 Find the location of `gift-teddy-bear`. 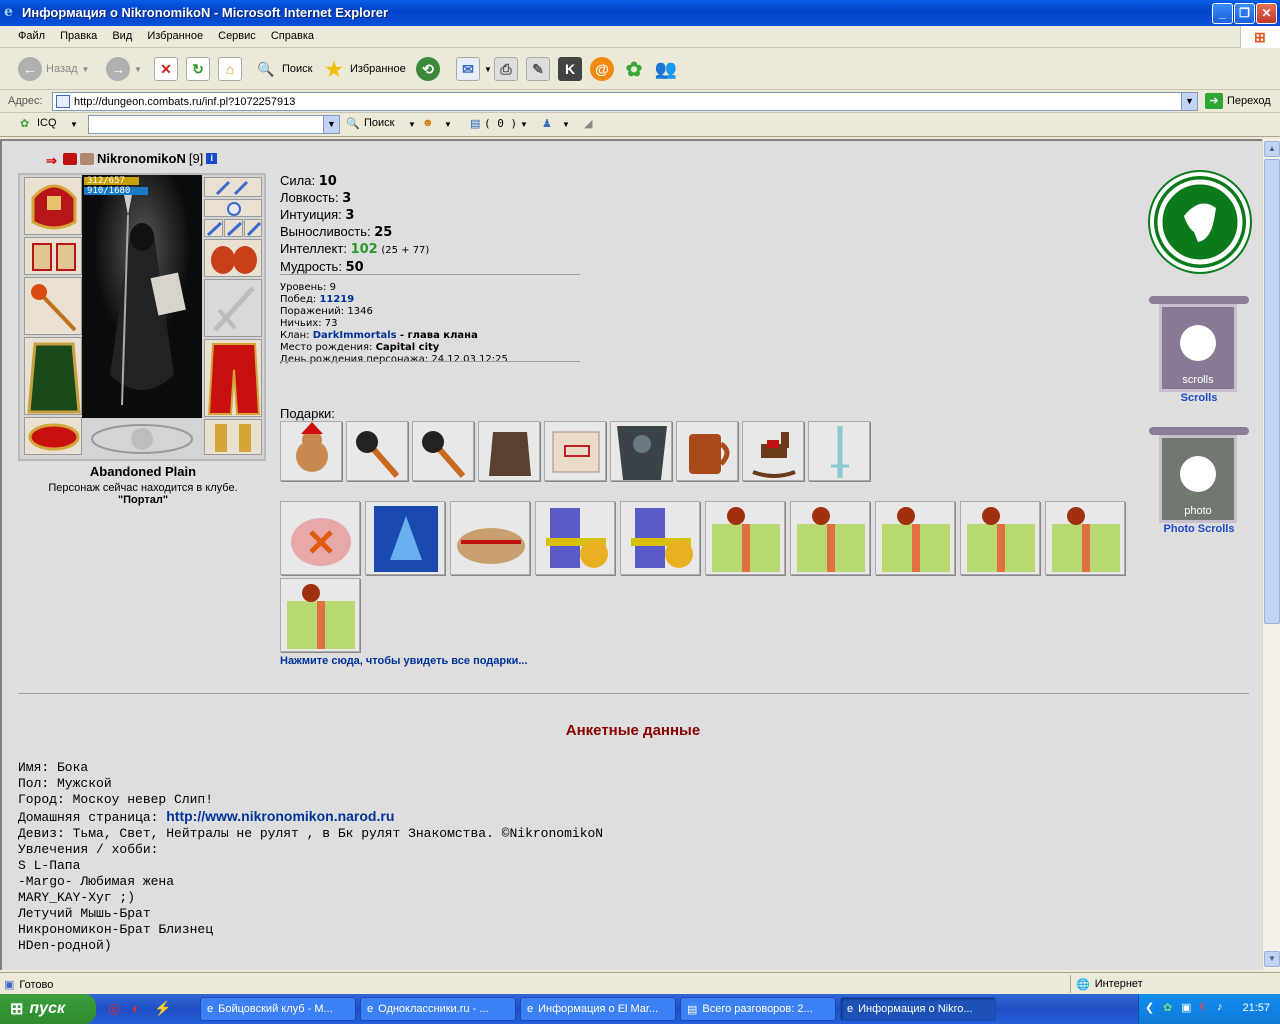

gift-teddy-bear is located at coordinates (311, 451).